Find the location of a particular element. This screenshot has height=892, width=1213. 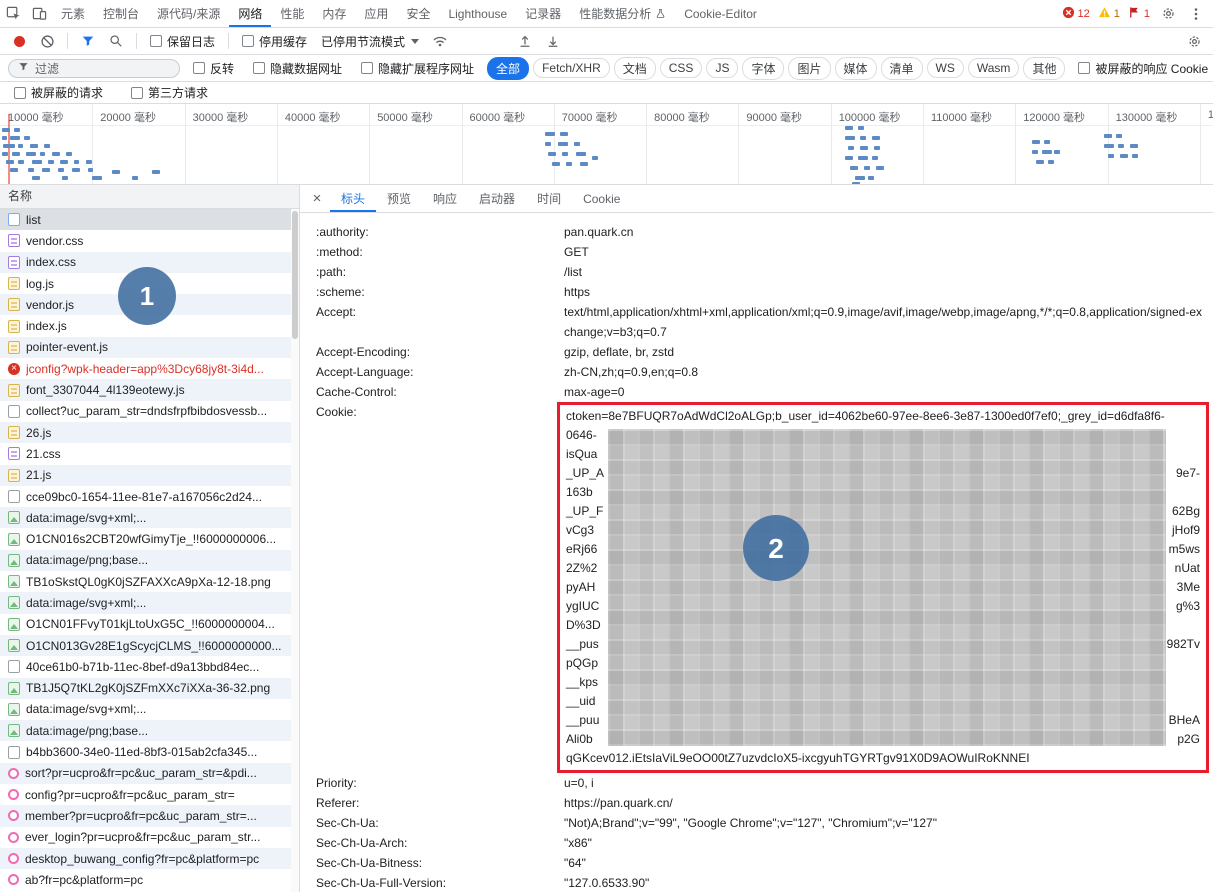

record-network-log-button is located at coordinates (19, 41).